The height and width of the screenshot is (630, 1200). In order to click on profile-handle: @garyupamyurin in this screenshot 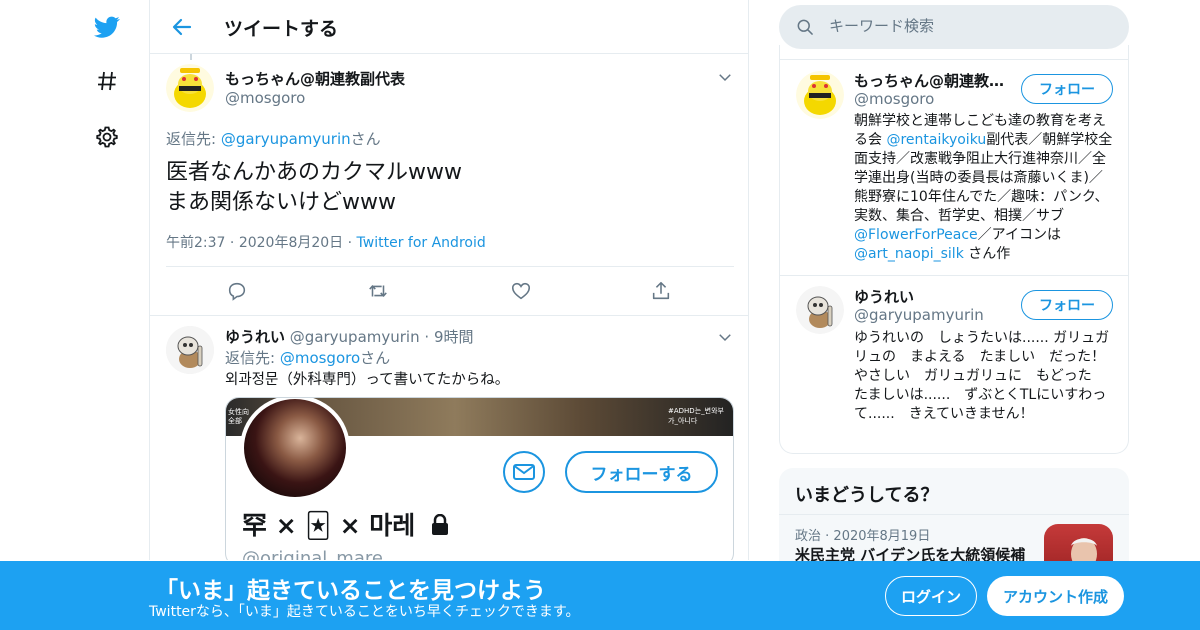, I will do `click(919, 315)`.